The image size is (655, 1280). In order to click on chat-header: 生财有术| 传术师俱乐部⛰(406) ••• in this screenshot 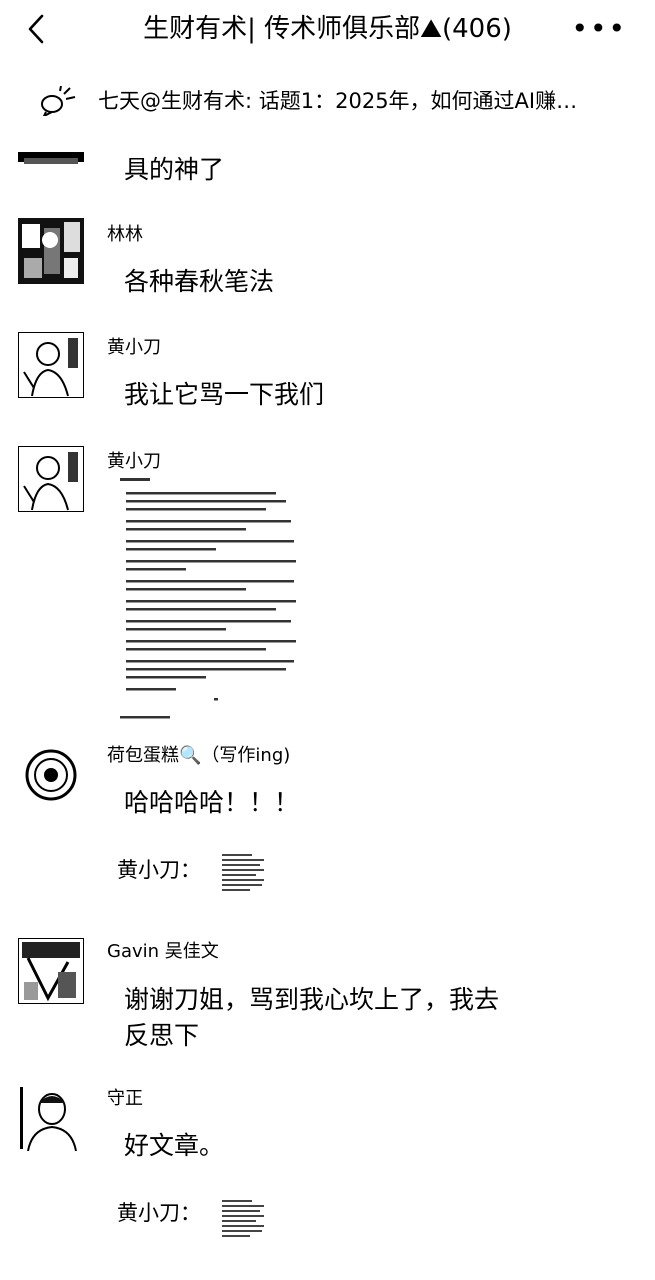, I will do `click(327, 30)`.